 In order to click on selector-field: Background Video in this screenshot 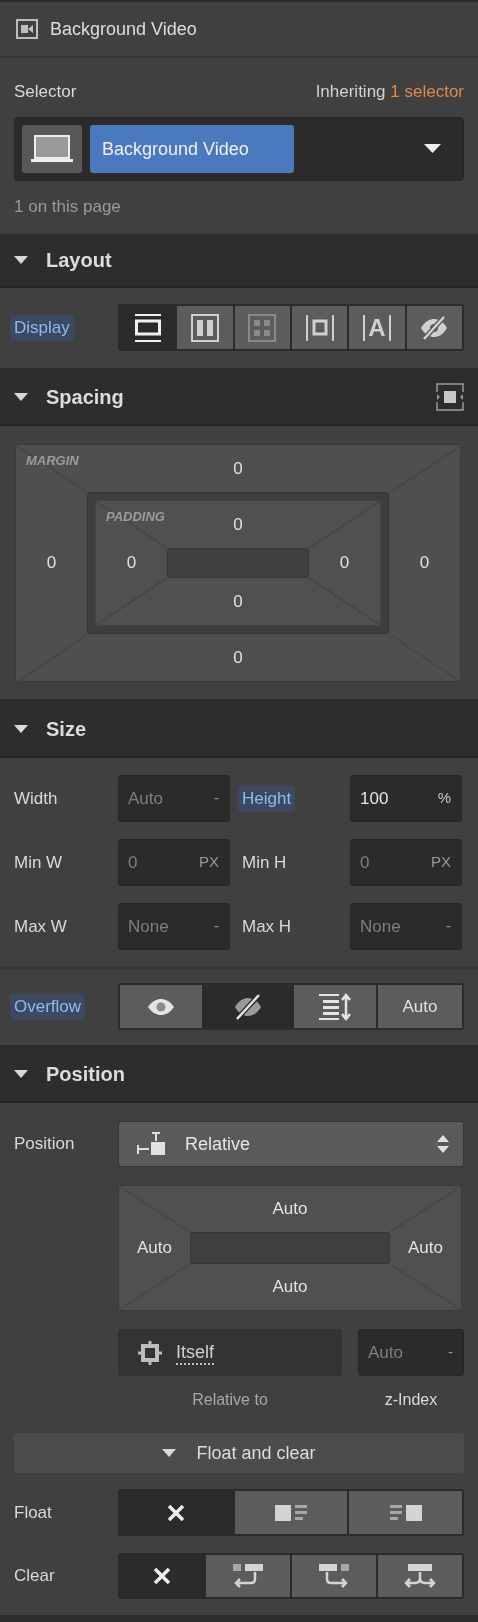, I will do `click(239, 149)`.